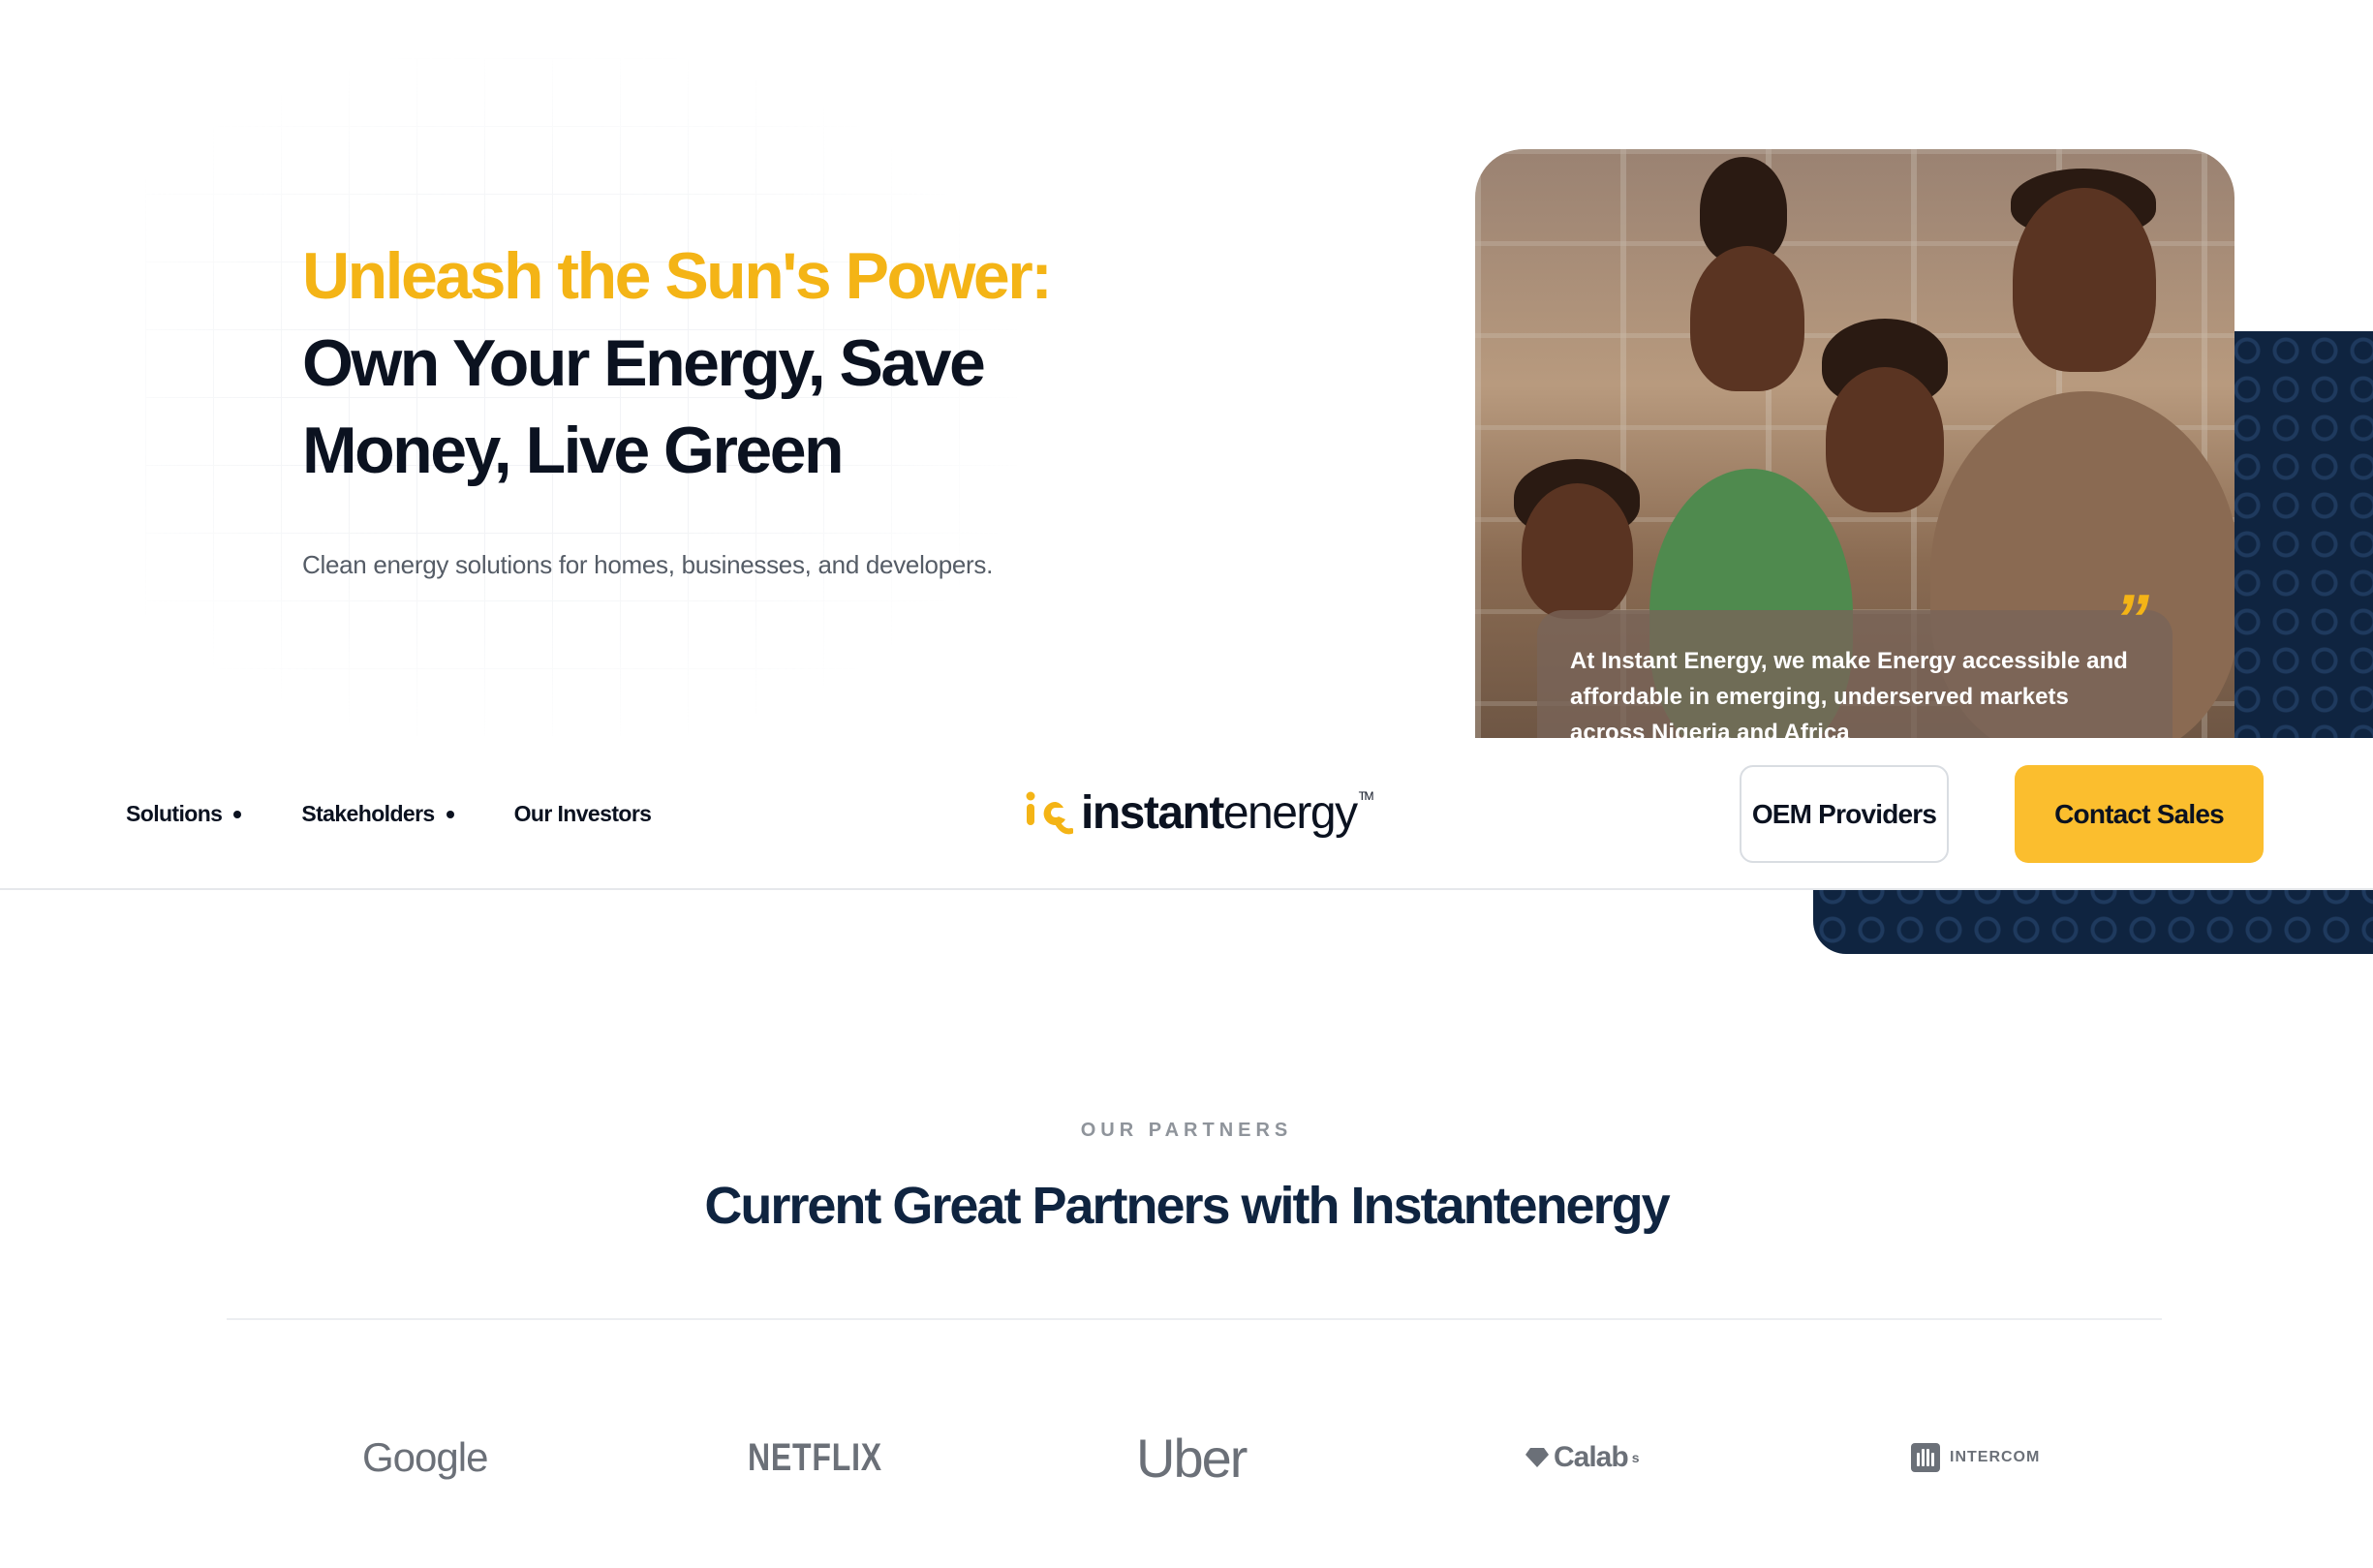 This screenshot has width=2373, height=1568. What do you see at coordinates (1537, 1457) in the screenshot?
I see `calab-gem-icon` at bounding box center [1537, 1457].